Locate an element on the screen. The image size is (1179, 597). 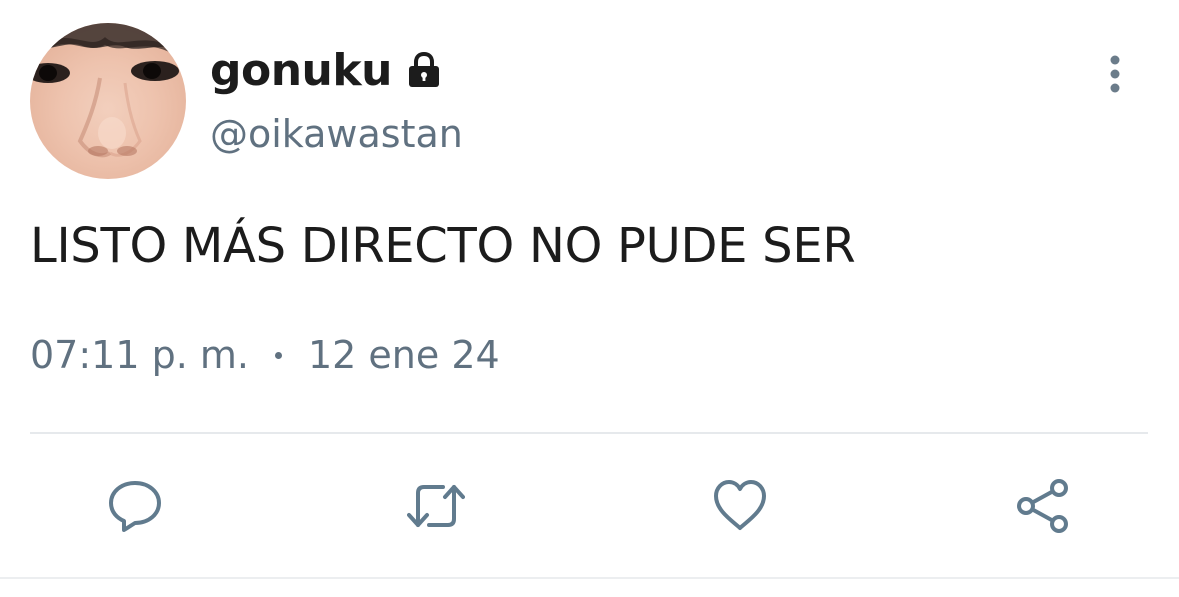
heart-icon is located at coordinates (740, 505).